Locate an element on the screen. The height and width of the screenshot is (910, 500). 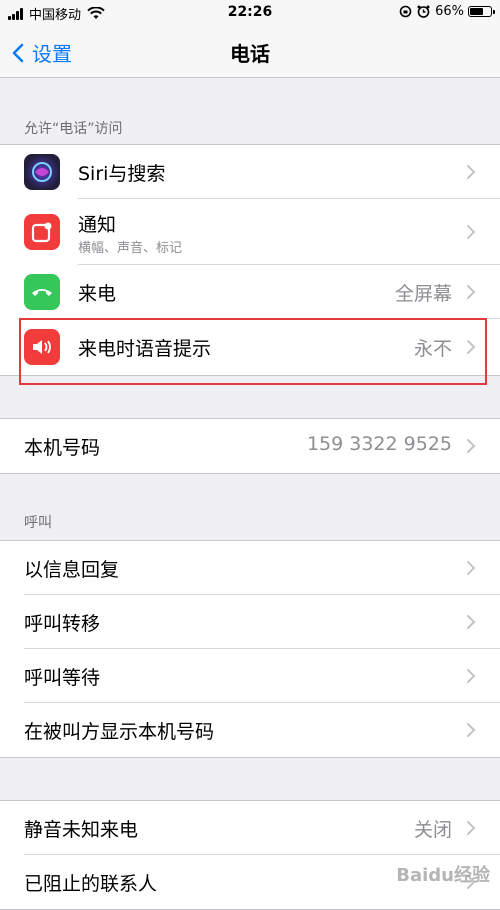
row-call-waiting: 呼叫等待 is located at coordinates (250, 676).